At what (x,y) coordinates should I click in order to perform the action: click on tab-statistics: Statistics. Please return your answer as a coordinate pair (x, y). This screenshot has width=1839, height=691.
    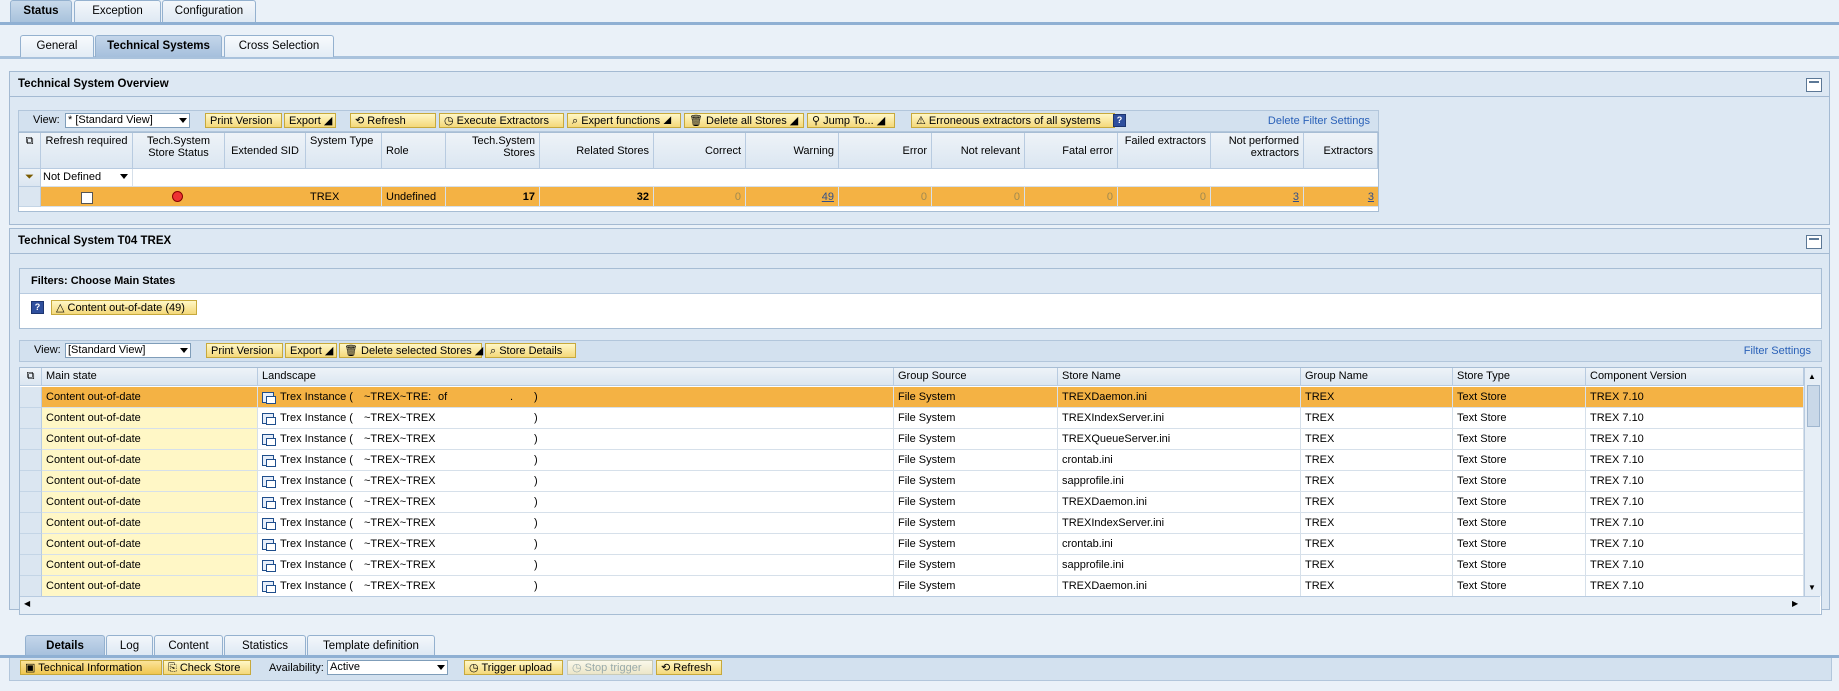
    Looking at the image, I should click on (265, 645).